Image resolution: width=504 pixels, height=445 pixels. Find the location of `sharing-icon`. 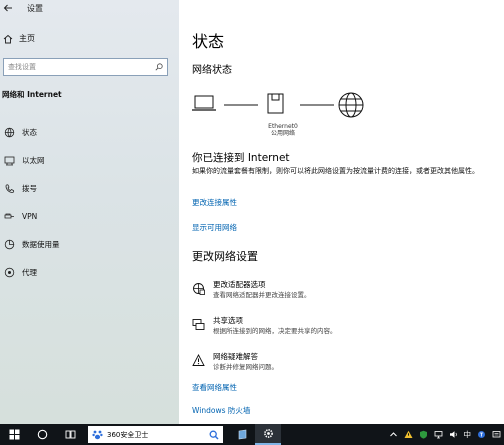

sharing-icon is located at coordinates (198, 324).